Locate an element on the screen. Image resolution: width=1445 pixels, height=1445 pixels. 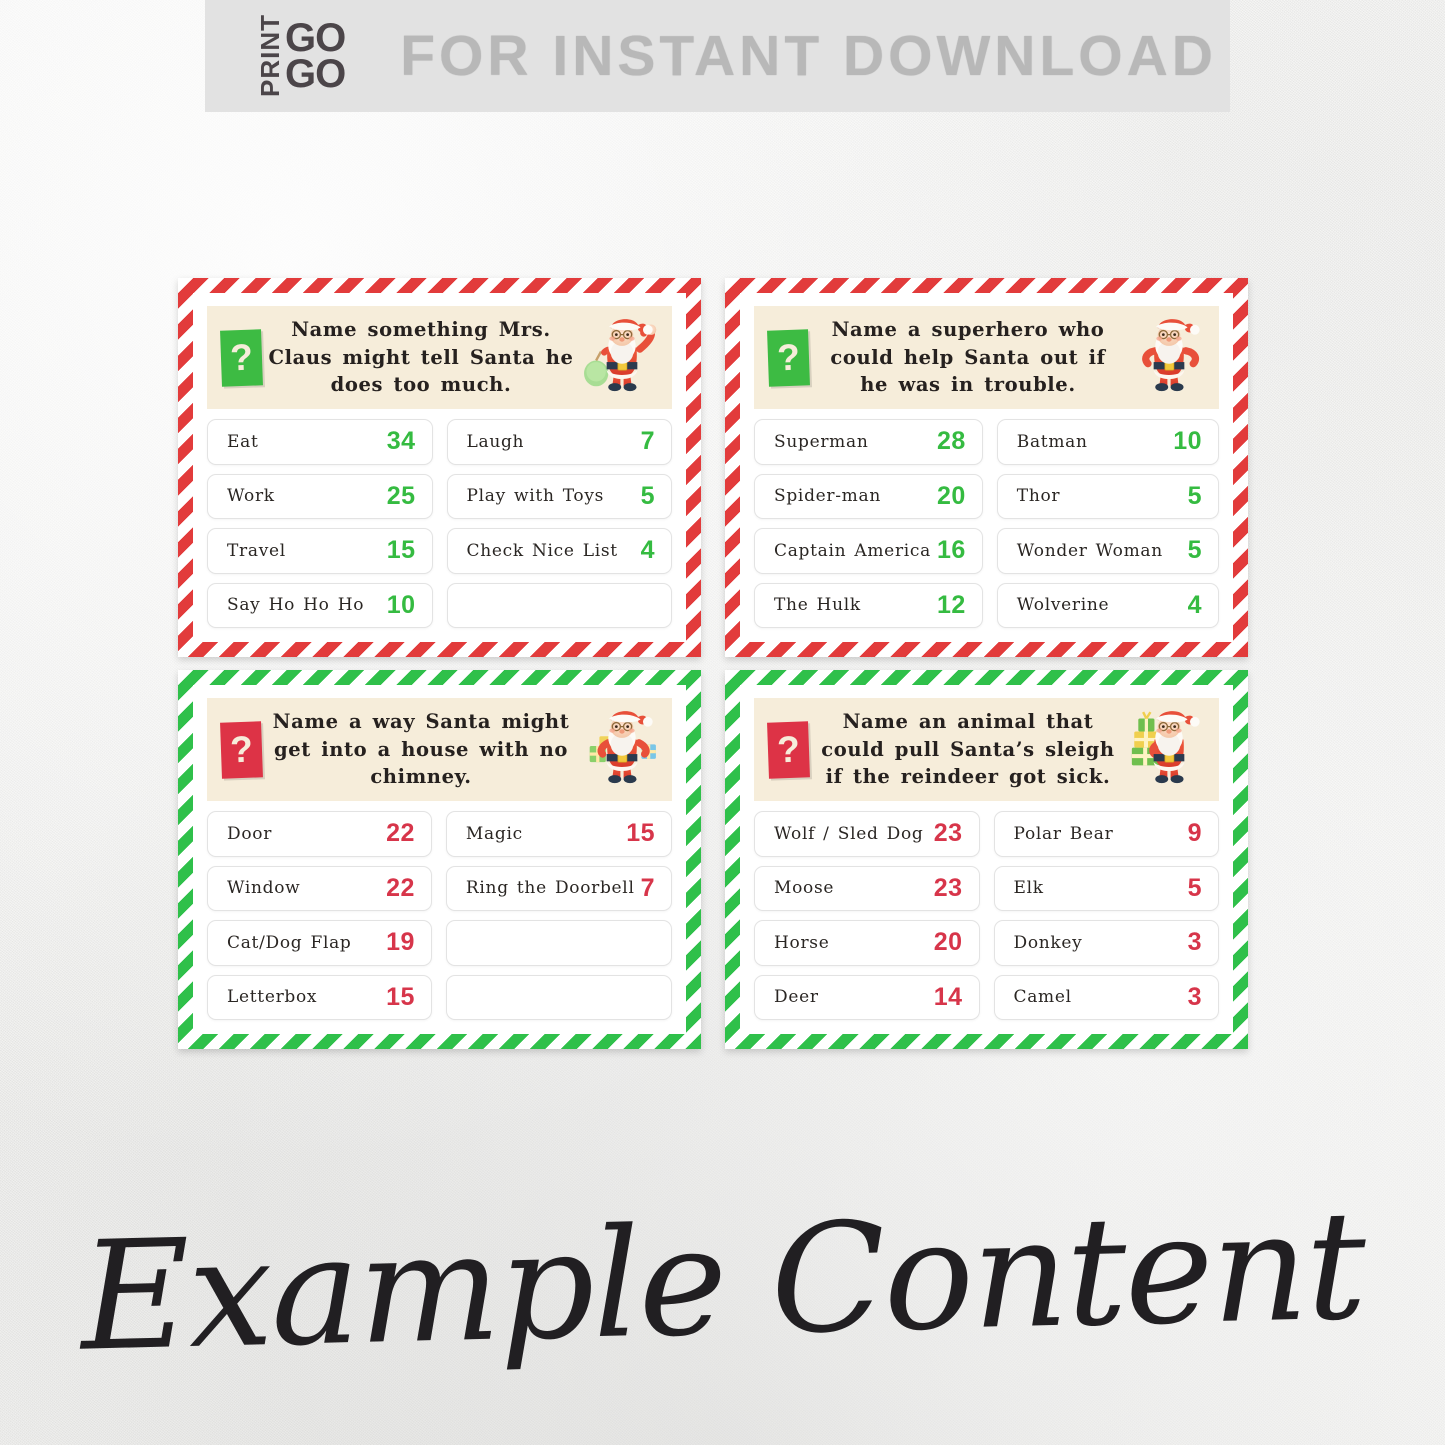
answer-label: Elk is located at coordinates (1028, 888).